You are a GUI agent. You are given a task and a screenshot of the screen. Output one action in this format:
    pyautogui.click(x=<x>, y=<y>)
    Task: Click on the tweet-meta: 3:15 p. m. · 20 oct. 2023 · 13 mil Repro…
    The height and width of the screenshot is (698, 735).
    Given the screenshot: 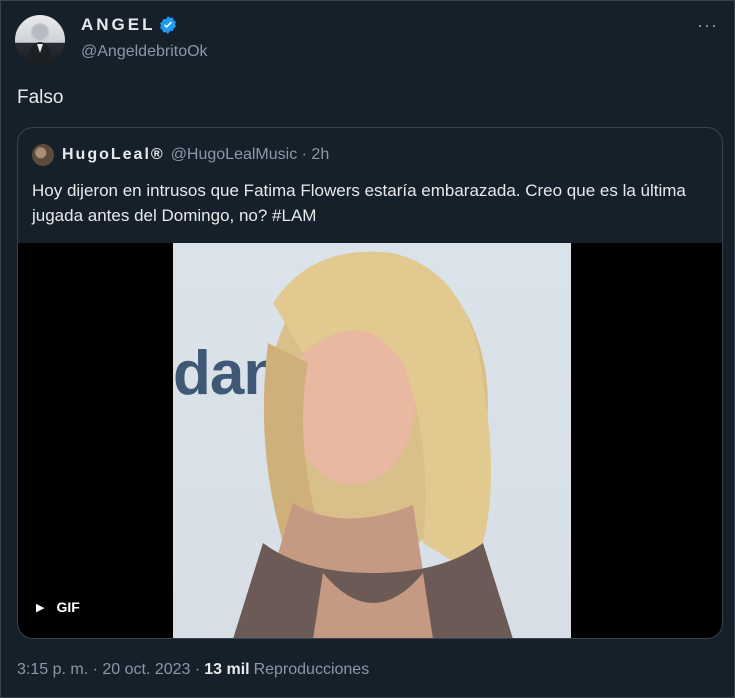 What is the action you would take?
    pyautogui.click(x=193, y=670)
    